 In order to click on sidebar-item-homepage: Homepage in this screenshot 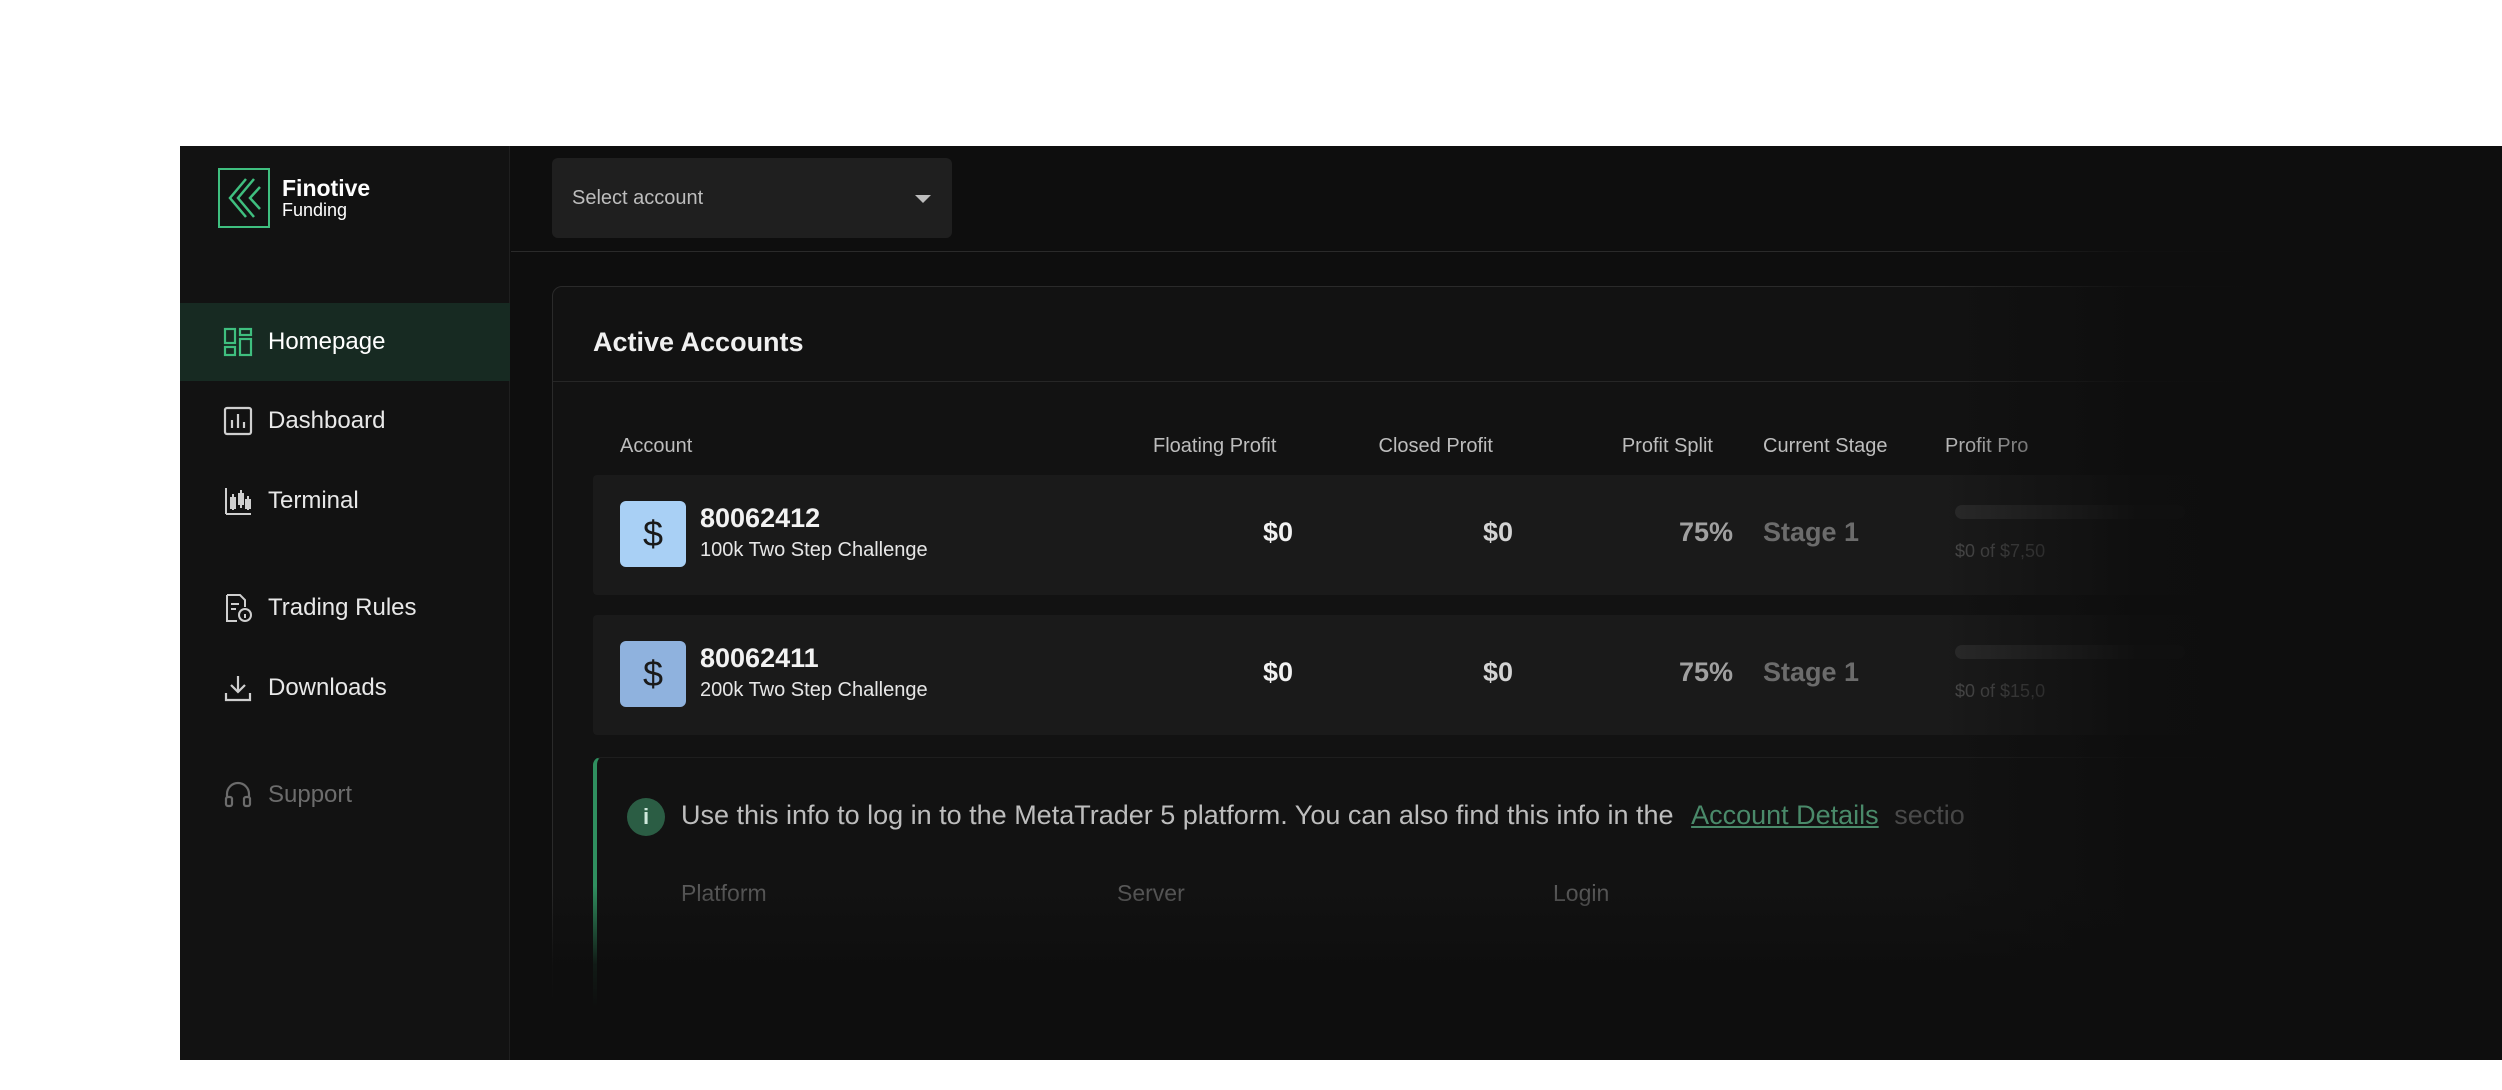, I will do `click(345, 342)`.